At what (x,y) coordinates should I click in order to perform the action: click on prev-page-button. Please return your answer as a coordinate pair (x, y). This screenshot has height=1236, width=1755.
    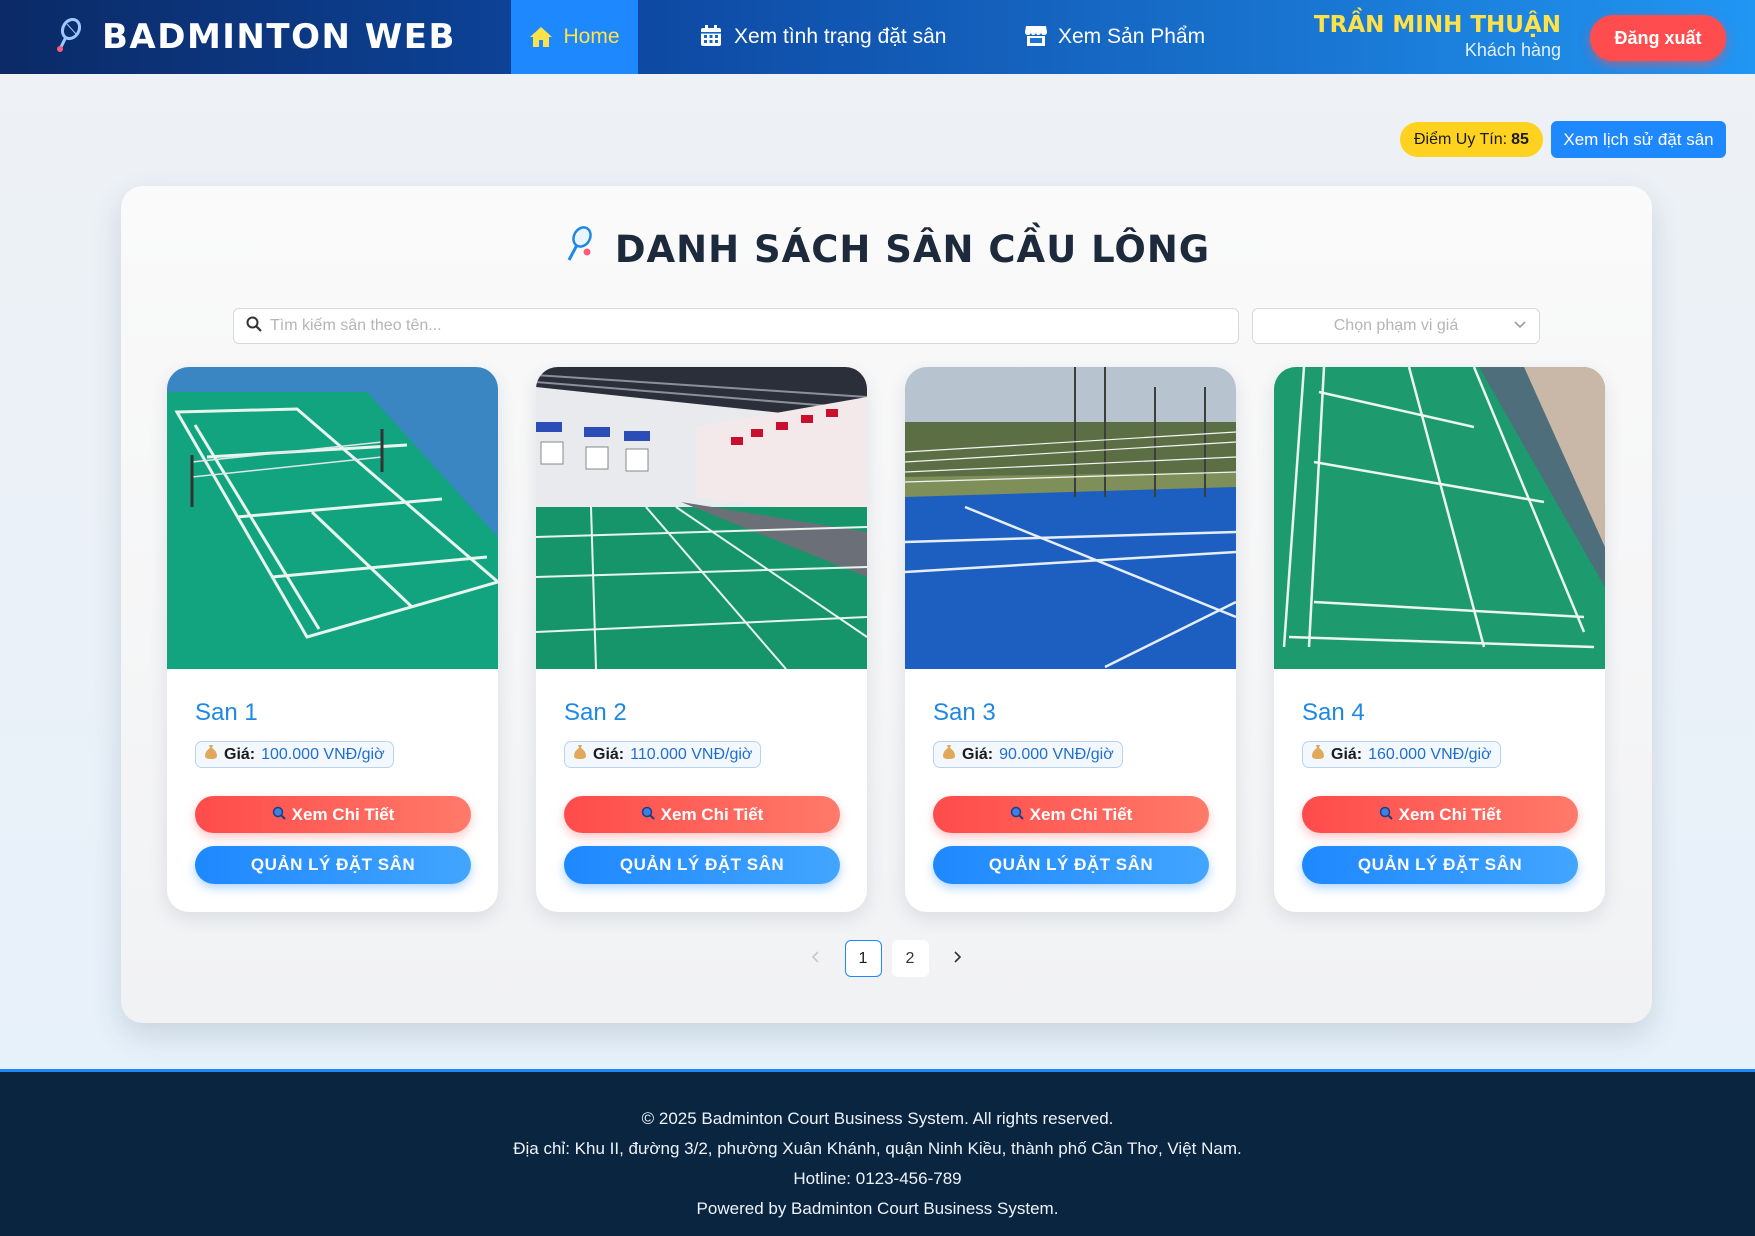
    Looking at the image, I should click on (816, 958).